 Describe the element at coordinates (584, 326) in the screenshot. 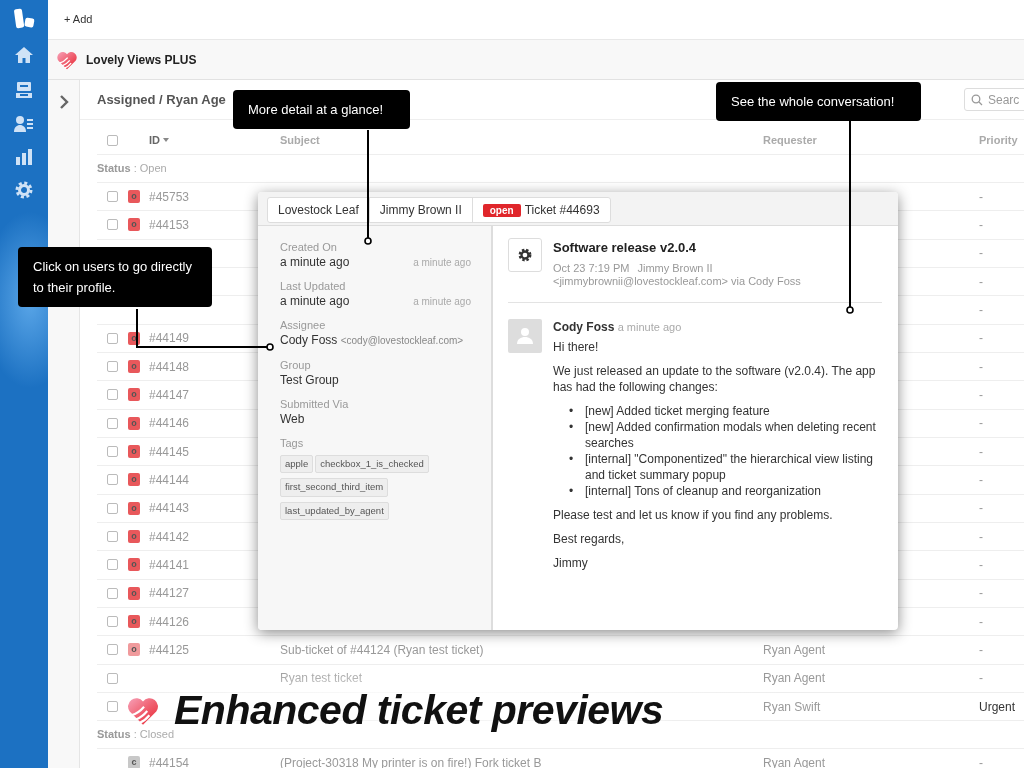

I see `comment-author: Cody Foss` at that location.